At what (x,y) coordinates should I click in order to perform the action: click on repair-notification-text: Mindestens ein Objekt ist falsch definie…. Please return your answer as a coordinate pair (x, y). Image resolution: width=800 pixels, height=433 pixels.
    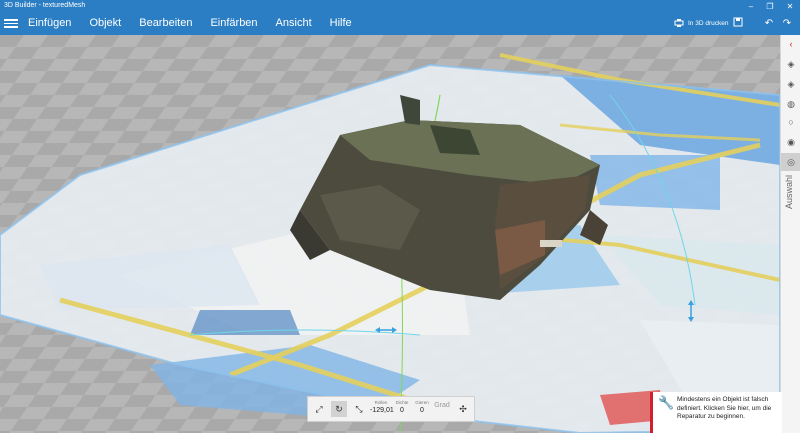
    Looking at the image, I should click on (724, 408).